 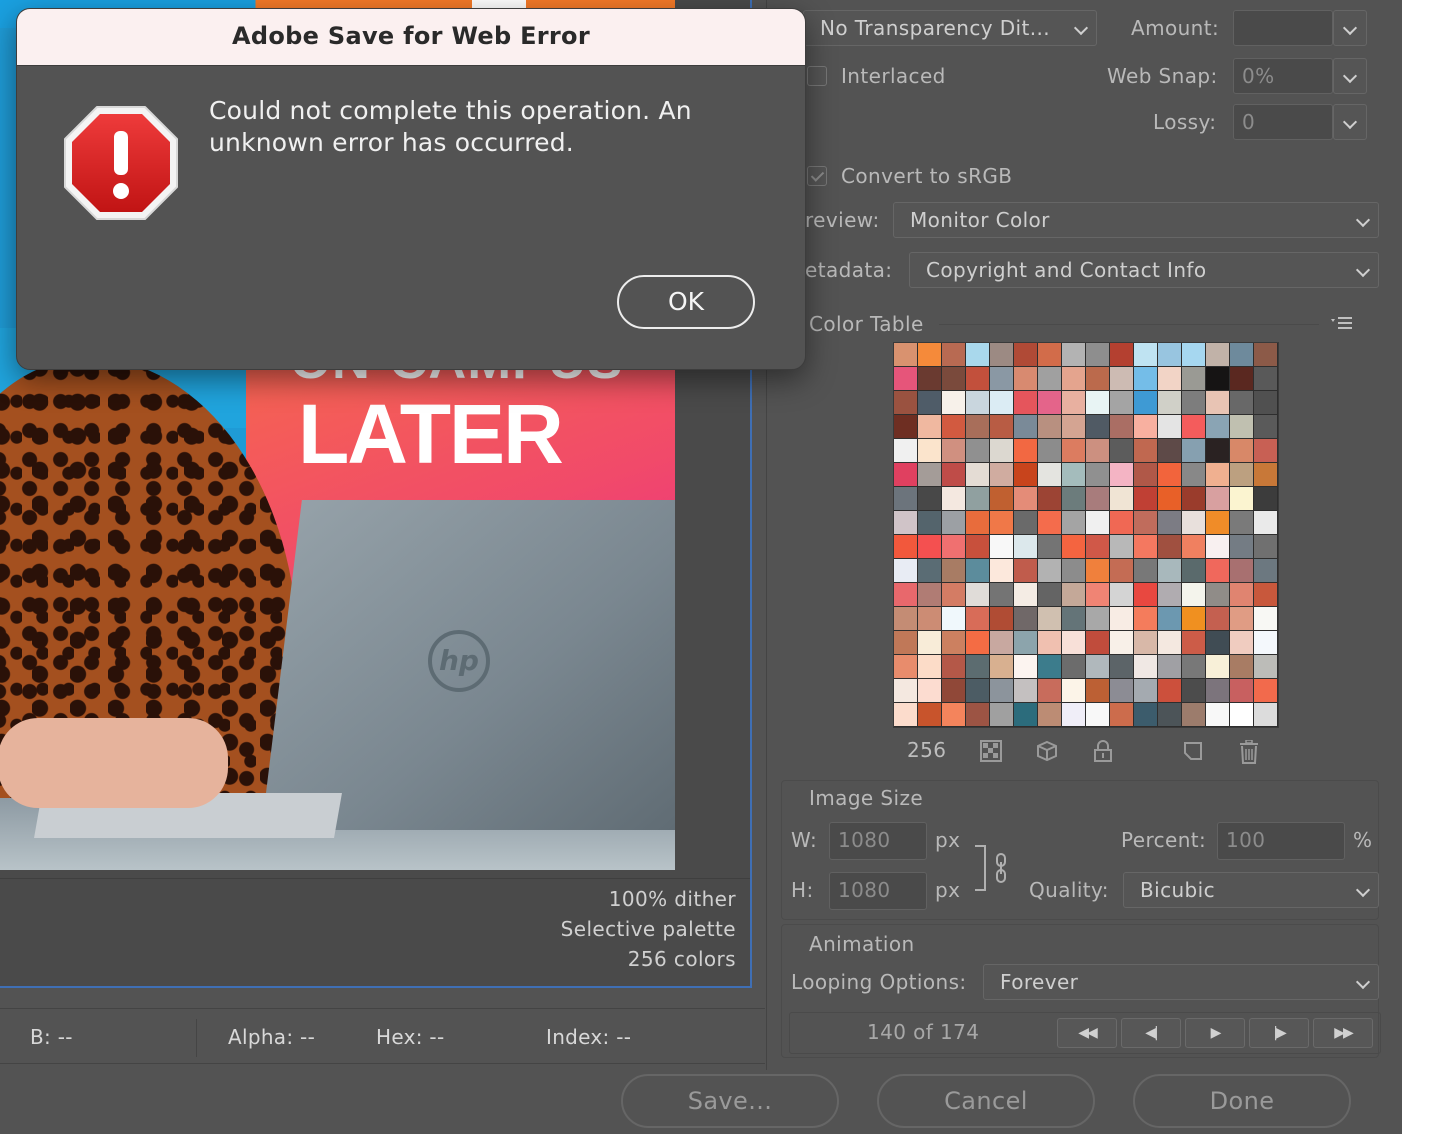 What do you see at coordinates (878, 841) in the screenshot?
I see `width-field: 1080` at bounding box center [878, 841].